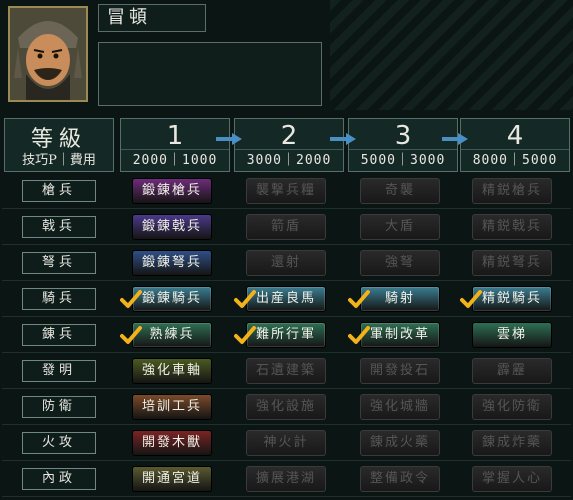  Describe the element at coordinates (286, 371) in the screenshot. I see `tech-button: 石遺建築` at that location.